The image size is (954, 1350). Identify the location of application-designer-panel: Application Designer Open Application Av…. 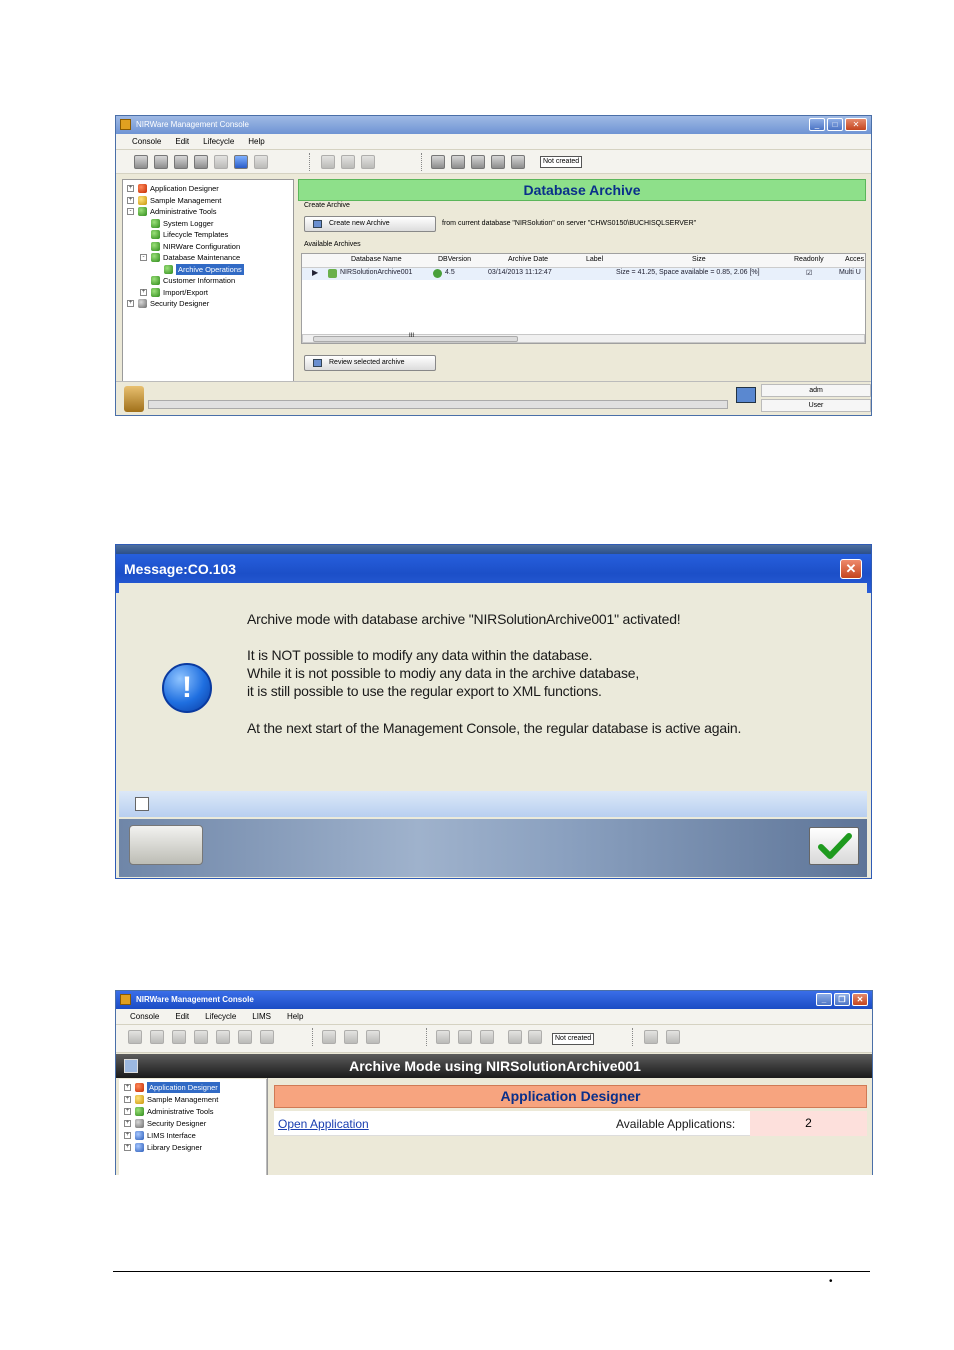
(569, 1126).